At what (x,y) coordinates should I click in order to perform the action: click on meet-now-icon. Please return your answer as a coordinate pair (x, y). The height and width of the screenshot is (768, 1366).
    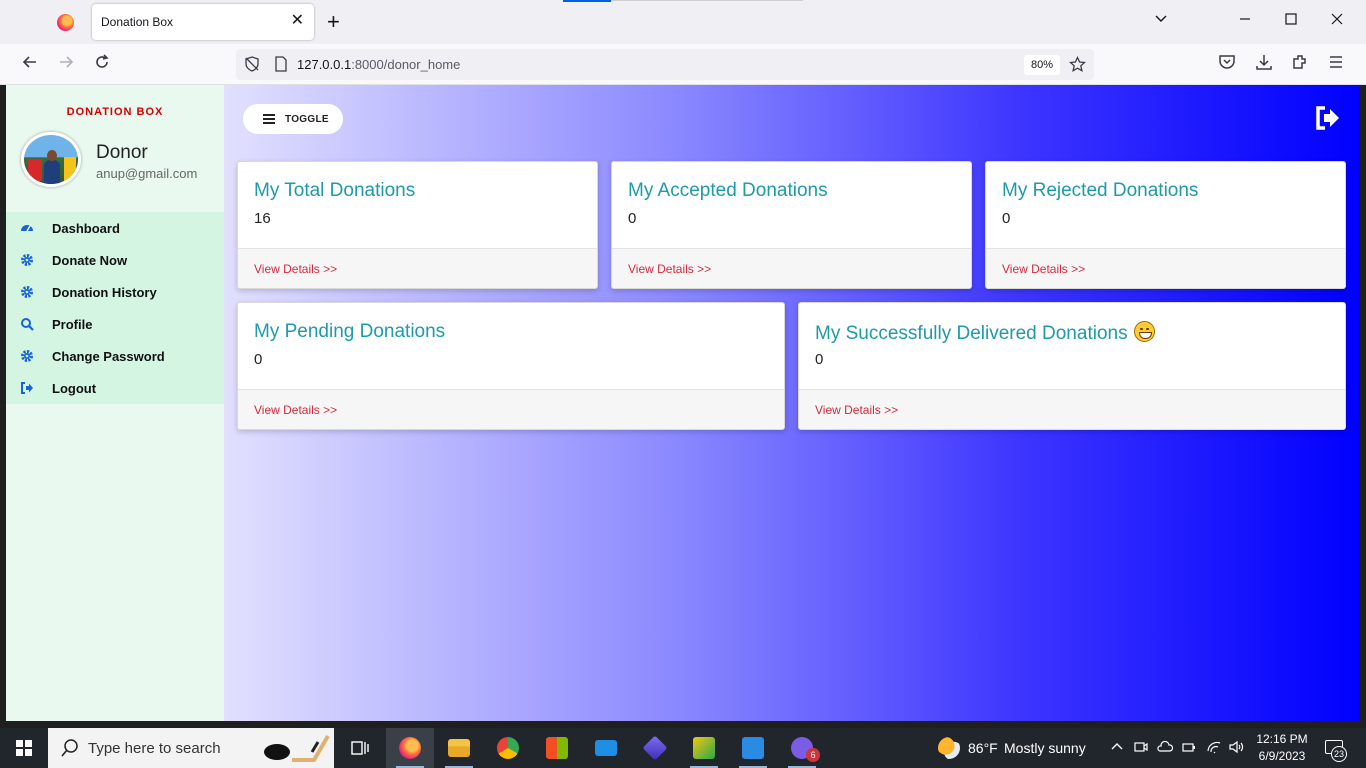
    Looking at the image, I should click on (1141, 749).